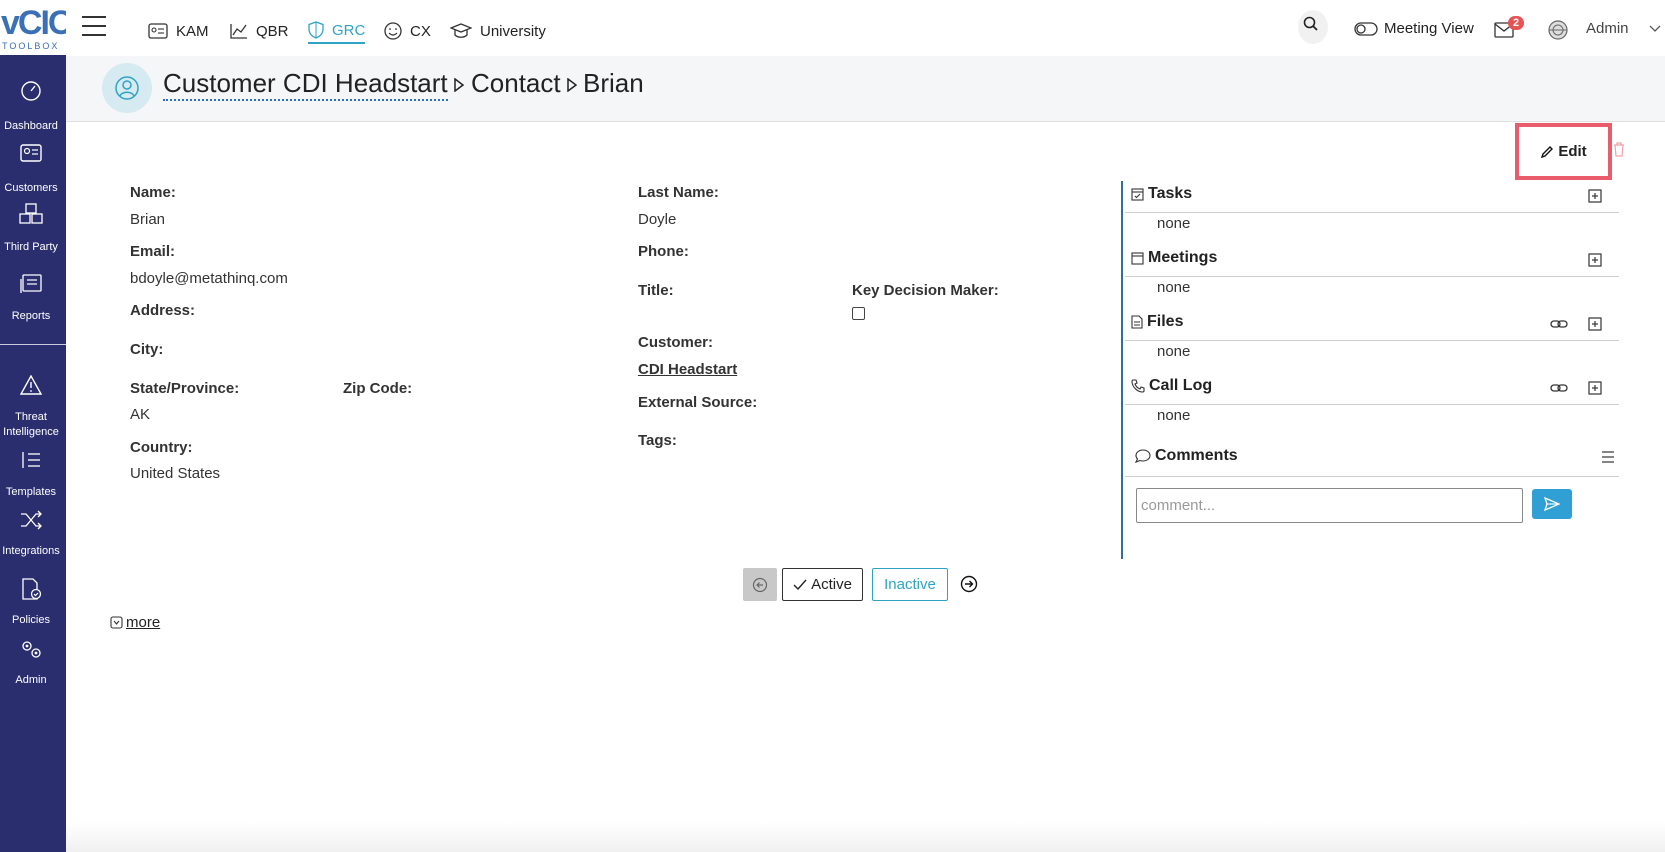 Image resolution: width=1665 pixels, height=852 pixels. I want to click on calendar-check-icon, so click(1137, 194).